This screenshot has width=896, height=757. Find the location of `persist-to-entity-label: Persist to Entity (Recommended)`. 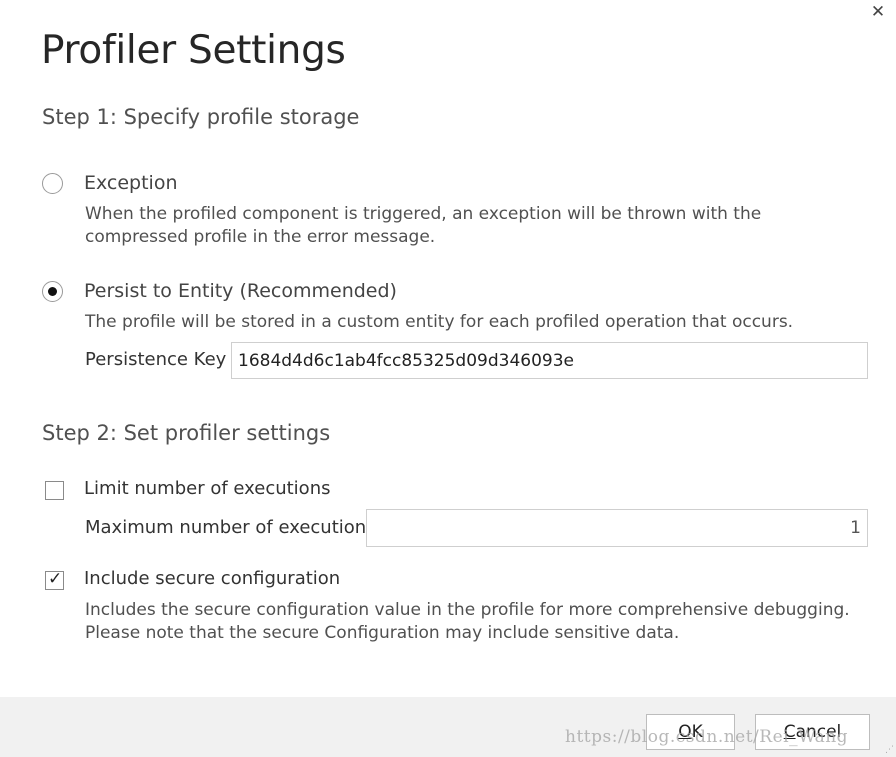

persist-to-entity-label: Persist to Entity (Recommended) is located at coordinates (240, 291).